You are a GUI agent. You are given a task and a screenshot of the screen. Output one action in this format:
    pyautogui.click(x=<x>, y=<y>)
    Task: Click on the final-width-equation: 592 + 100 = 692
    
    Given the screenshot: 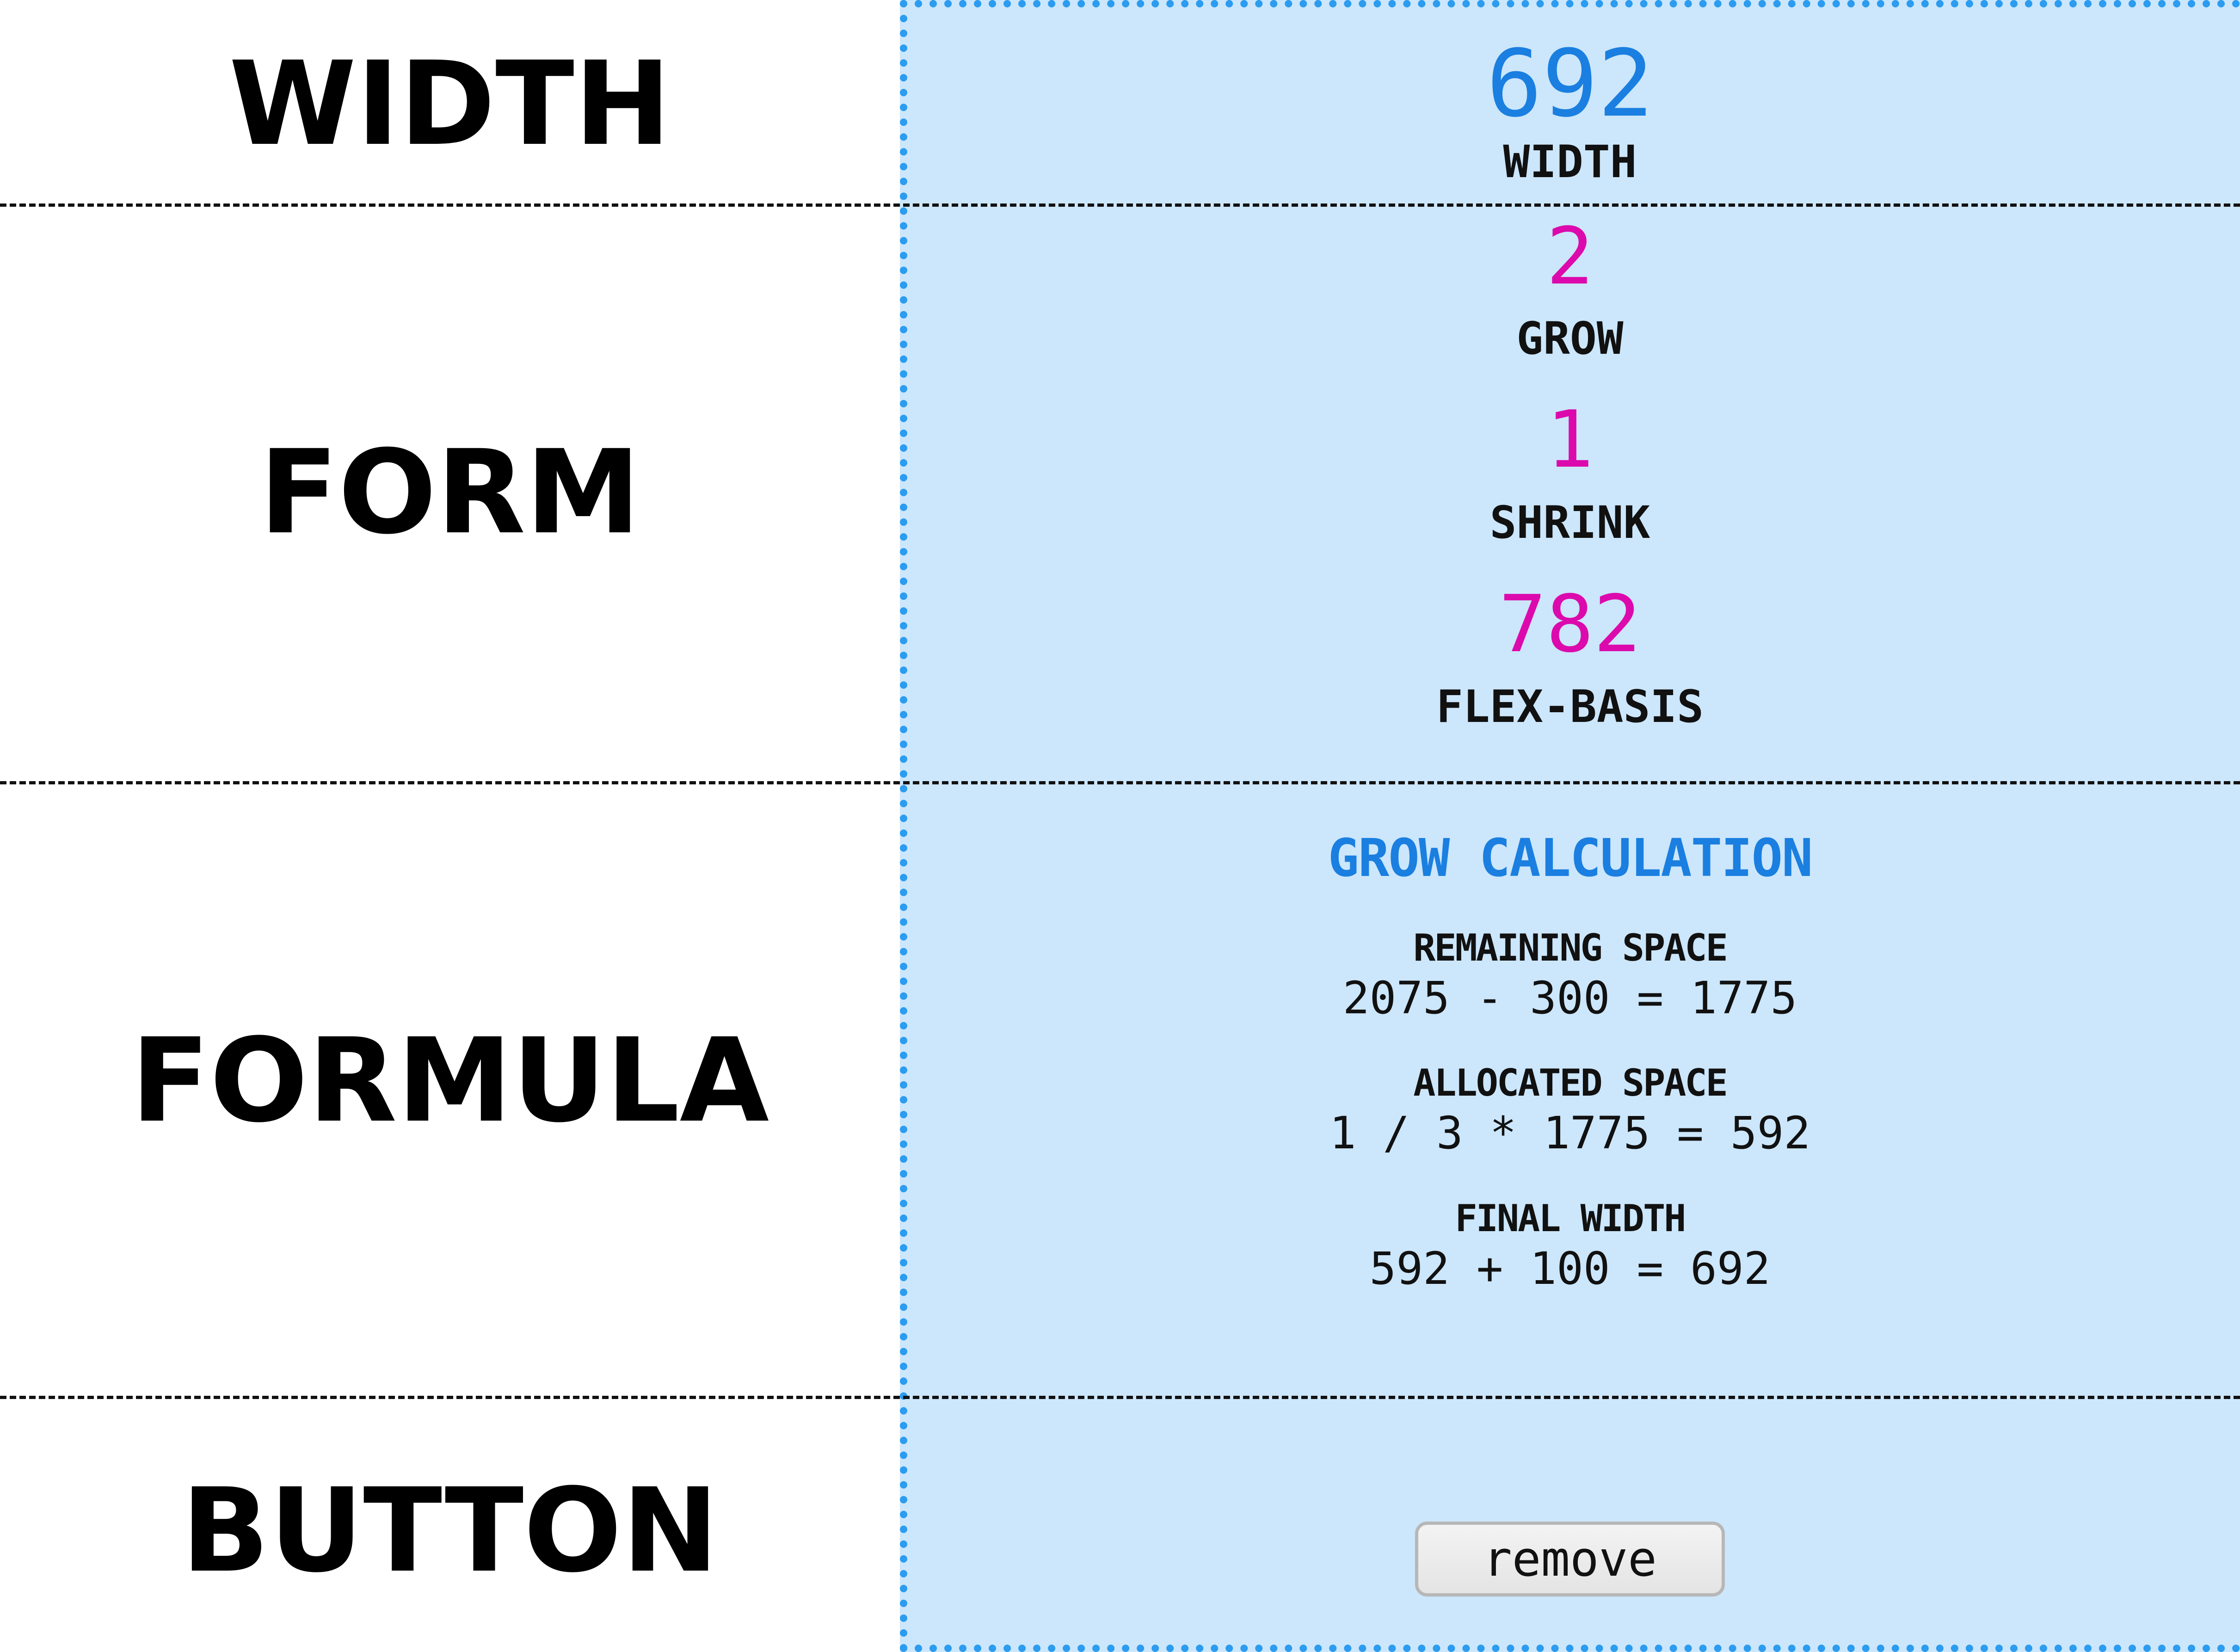 What is the action you would take?
    pyautogui.click(x=1570, y=1269)
    